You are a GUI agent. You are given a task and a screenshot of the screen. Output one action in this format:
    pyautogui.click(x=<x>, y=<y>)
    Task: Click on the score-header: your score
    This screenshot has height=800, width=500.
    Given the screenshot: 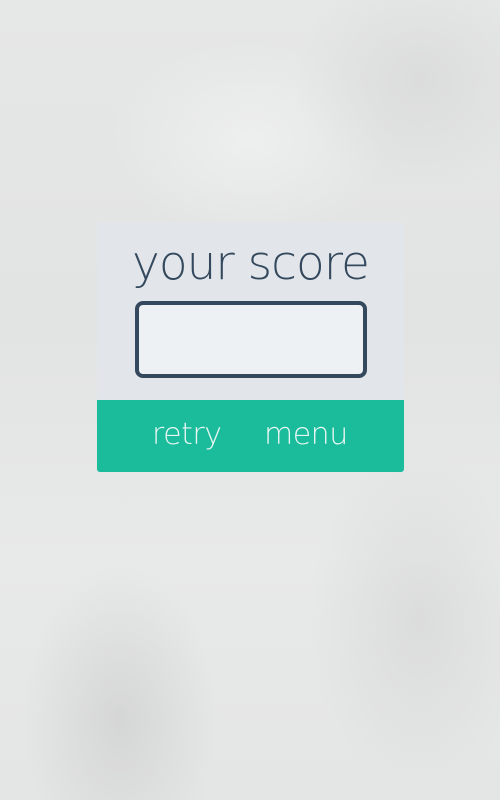 What is the action you would take?
    pyautogui.click(x=250, y=311)
    